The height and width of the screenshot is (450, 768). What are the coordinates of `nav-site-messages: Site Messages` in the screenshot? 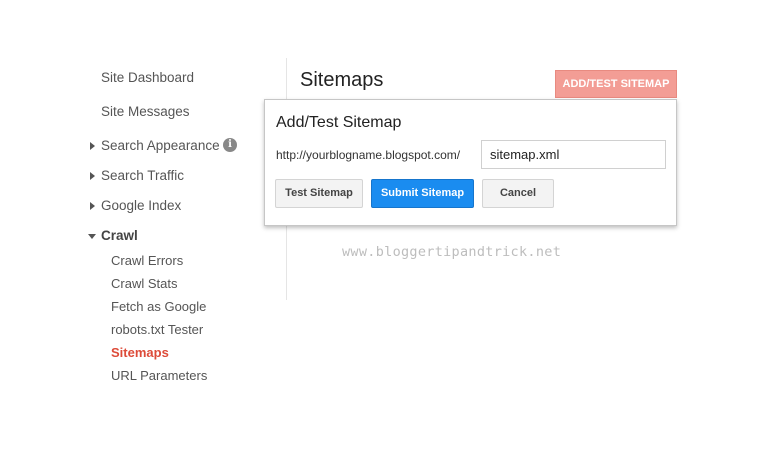 It's located at (145, 111).